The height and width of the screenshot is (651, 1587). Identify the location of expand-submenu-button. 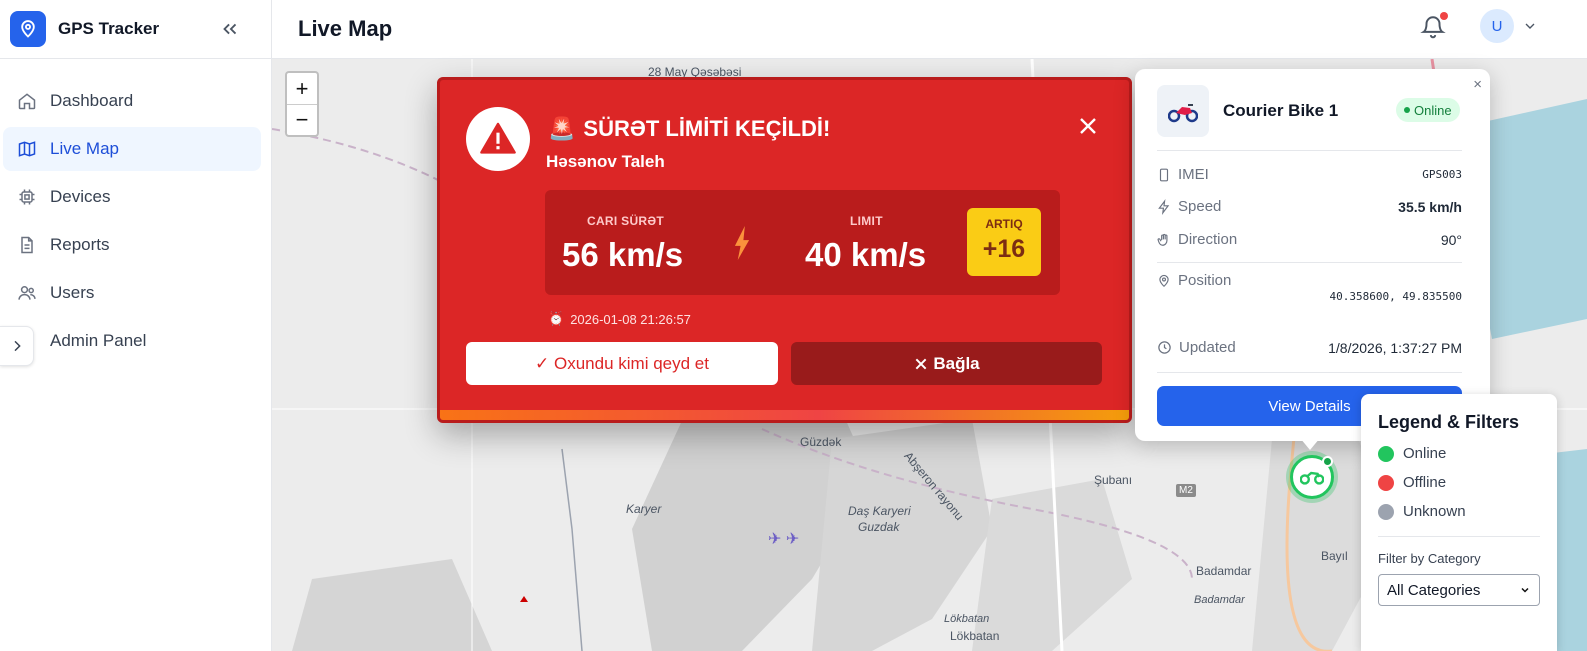
(17, 346).